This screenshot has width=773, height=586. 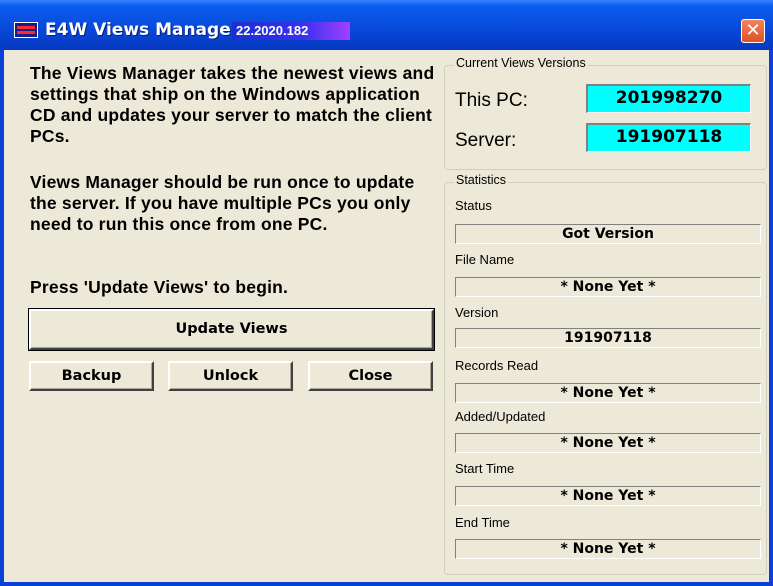 What do you see at coordinates (486, 140) in the screenshot?
I see `server-label: Server:` at bounding box center [486, 140].